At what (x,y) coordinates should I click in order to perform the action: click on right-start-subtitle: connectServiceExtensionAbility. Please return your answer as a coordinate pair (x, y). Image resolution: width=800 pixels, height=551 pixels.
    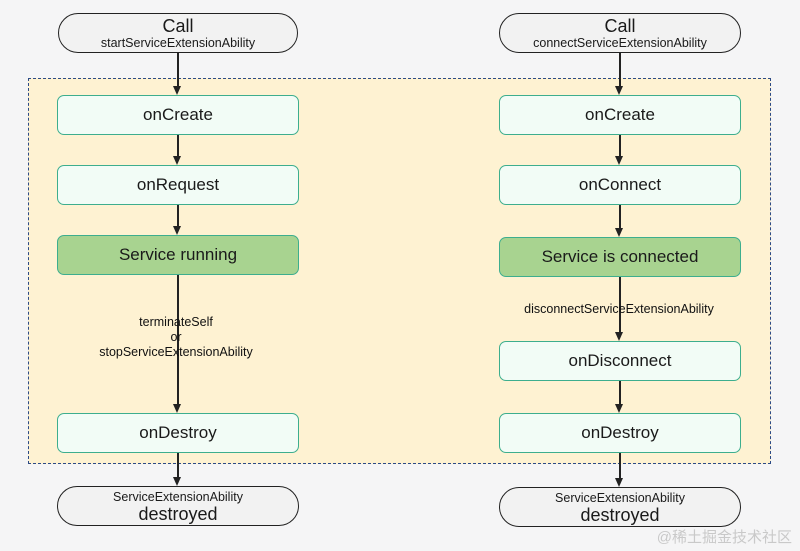
    Looking at the image, I should click on (620, 43).